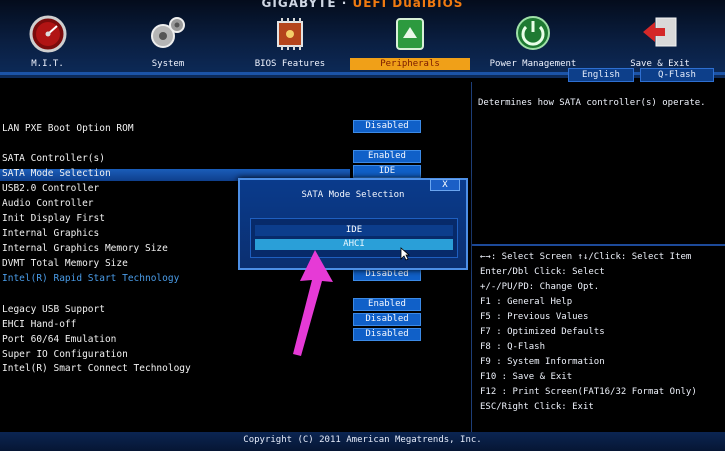  I want to click on setting-lan-pxe-boot: LAN PXE Boot Option ROM, so click(68, 128).